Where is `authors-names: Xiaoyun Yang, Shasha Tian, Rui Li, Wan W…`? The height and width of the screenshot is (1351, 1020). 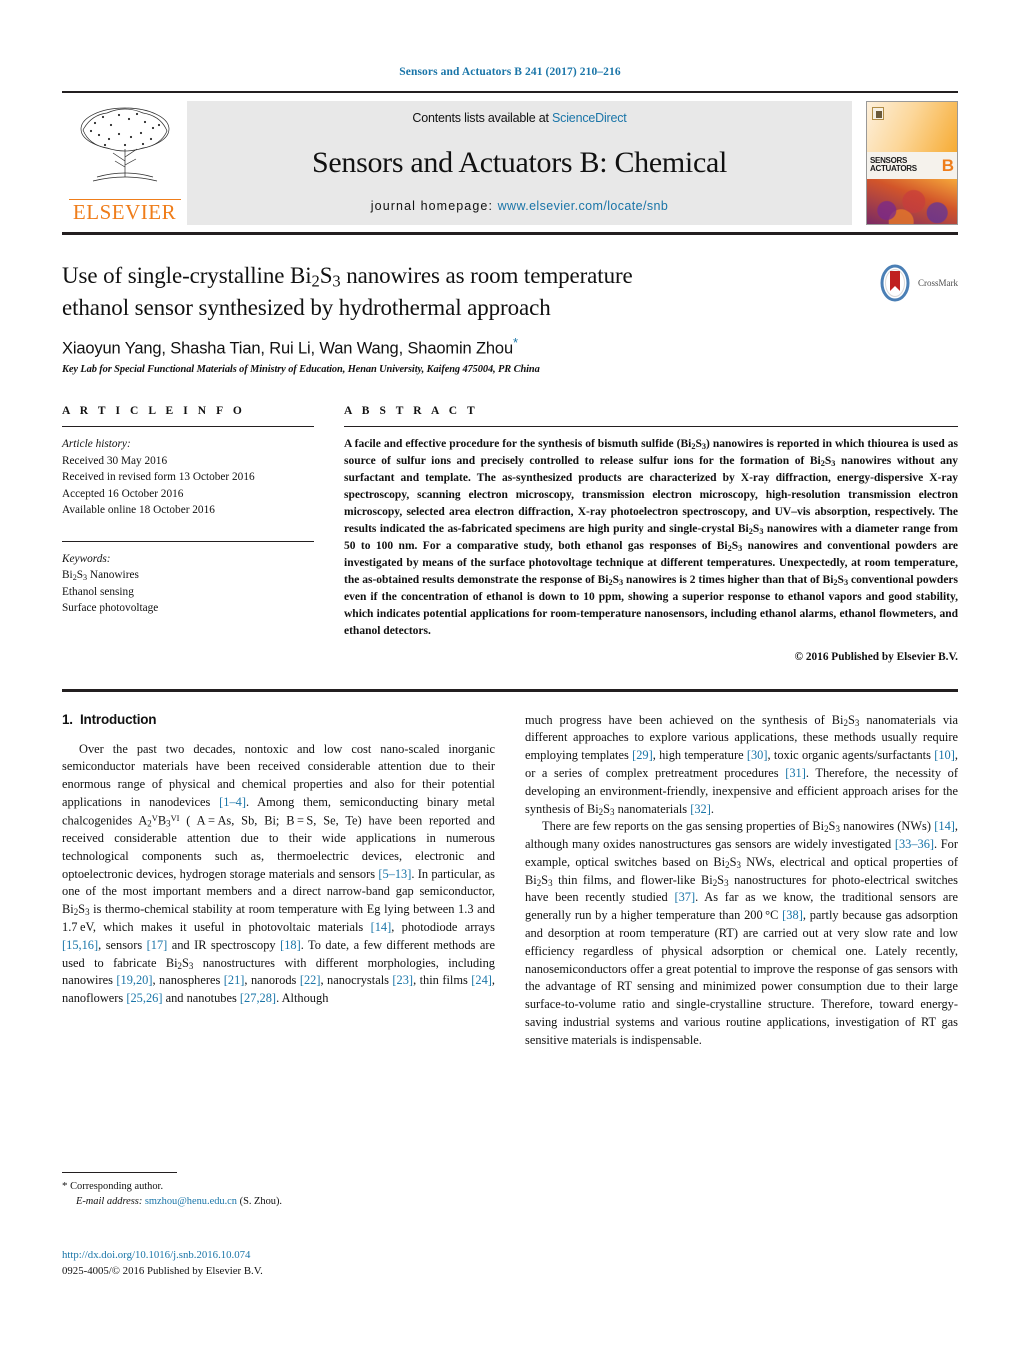
authors-names: Xiaoyun Yang, Shasha Tian, Rui Li, Wan W… is located at coordinates (287, 348).